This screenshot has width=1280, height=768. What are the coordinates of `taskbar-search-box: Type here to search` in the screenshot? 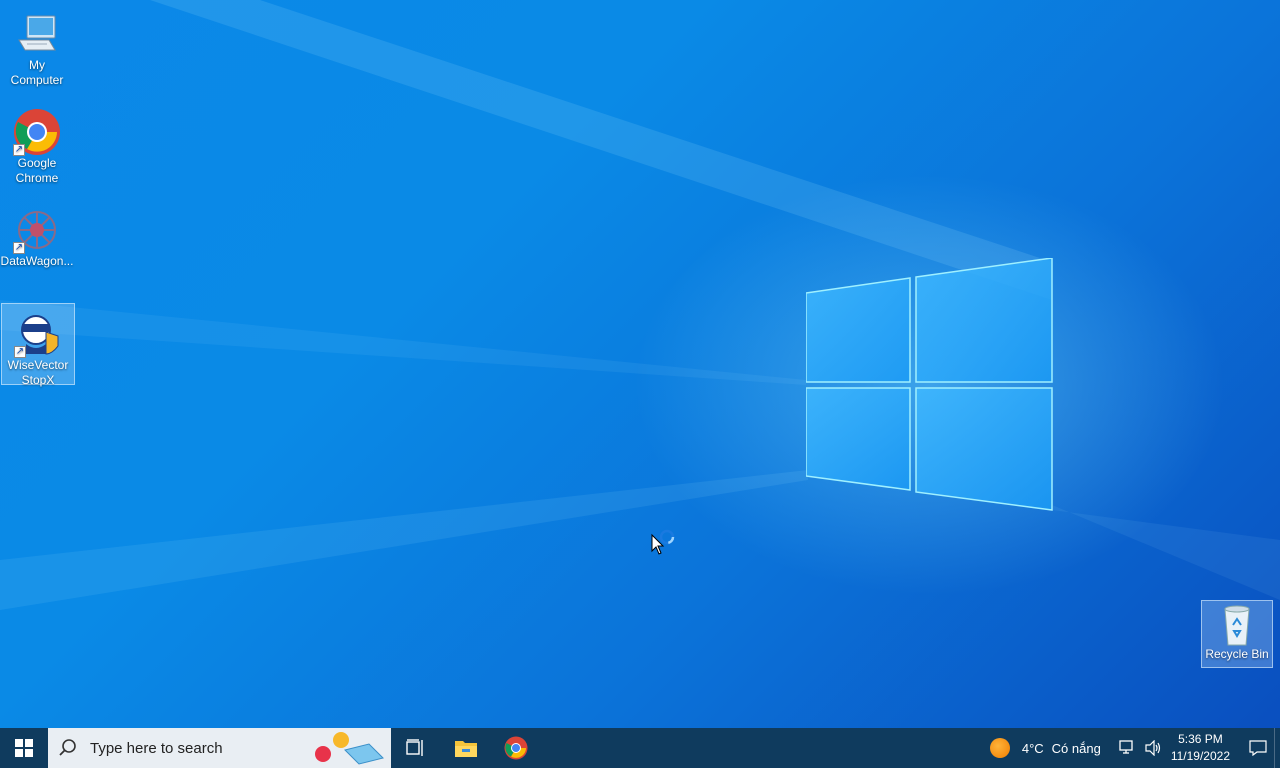 It's located at (219, 748).